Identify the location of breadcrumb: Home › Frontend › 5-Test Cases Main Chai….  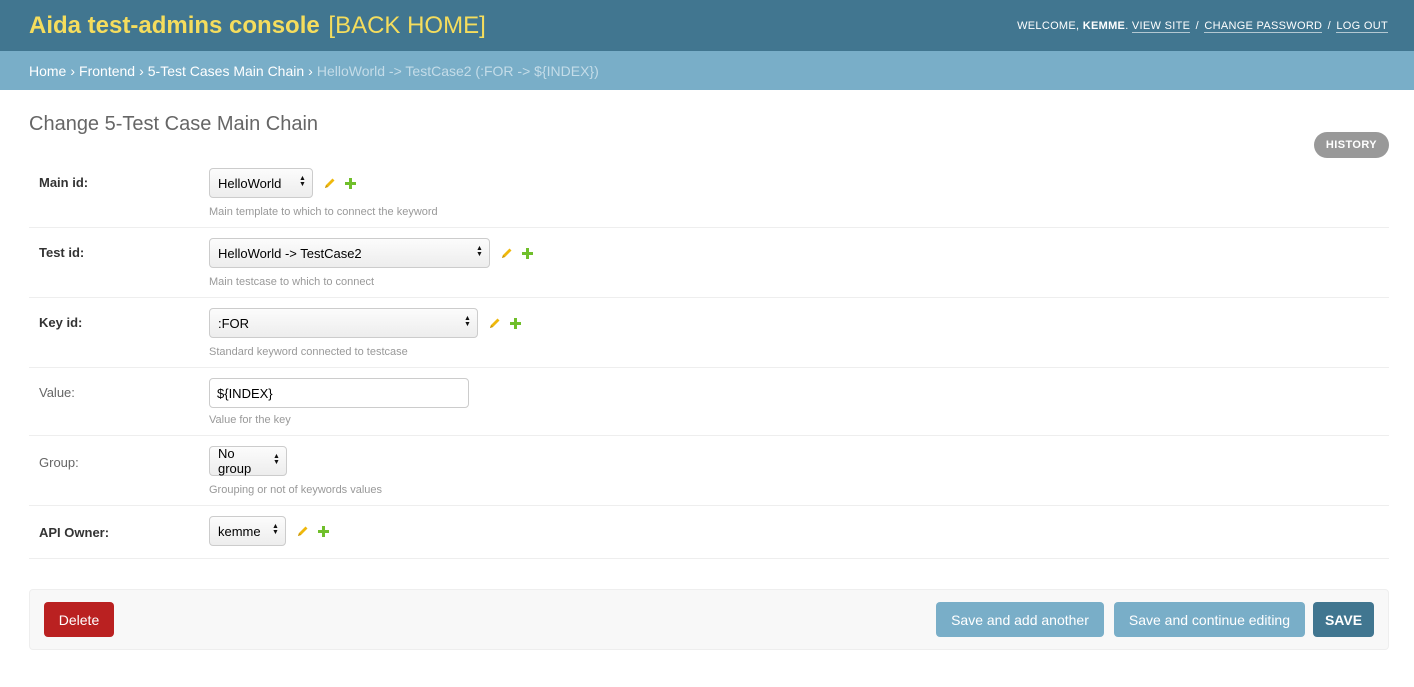
(707, 70).